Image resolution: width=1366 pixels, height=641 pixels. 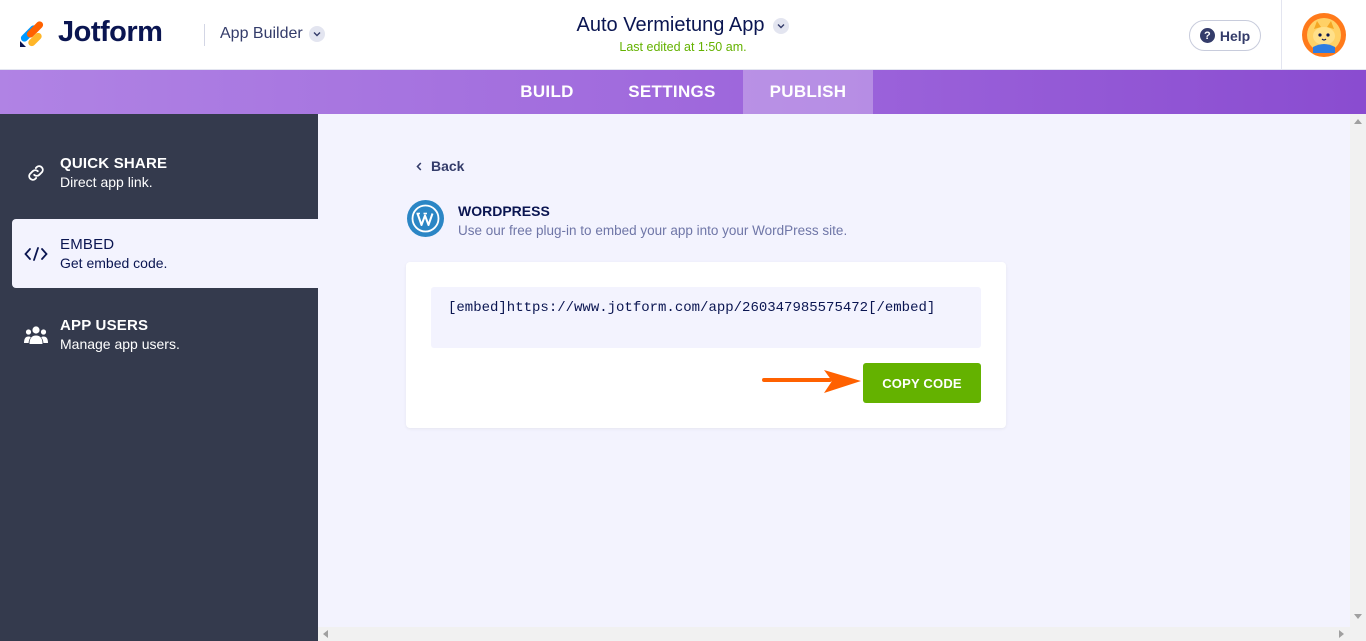 What do you see at coordinates (1341, 634) in the screenshot?
I see `scroll-right-icon` at bounding box center [1341, 634].